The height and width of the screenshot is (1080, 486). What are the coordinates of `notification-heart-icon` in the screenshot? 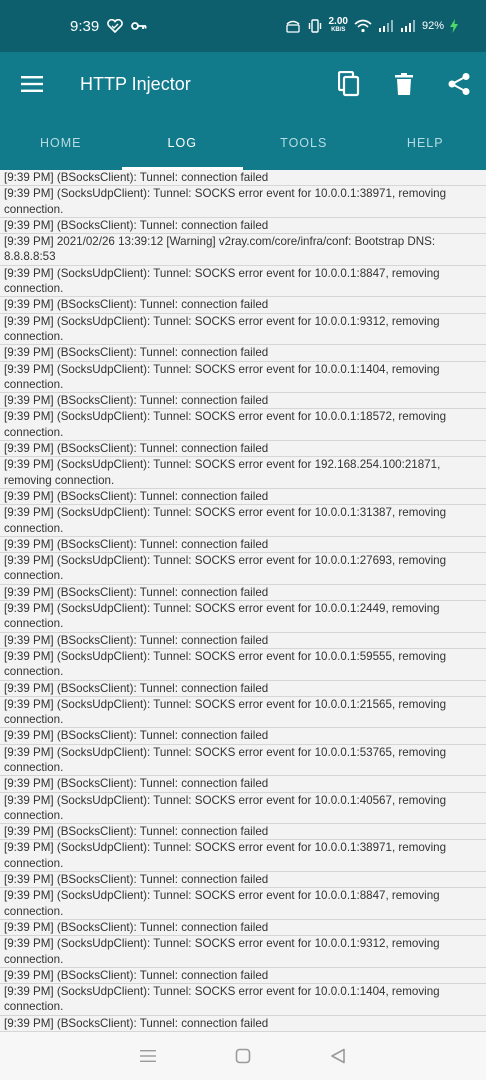 It's located at (115, 26).